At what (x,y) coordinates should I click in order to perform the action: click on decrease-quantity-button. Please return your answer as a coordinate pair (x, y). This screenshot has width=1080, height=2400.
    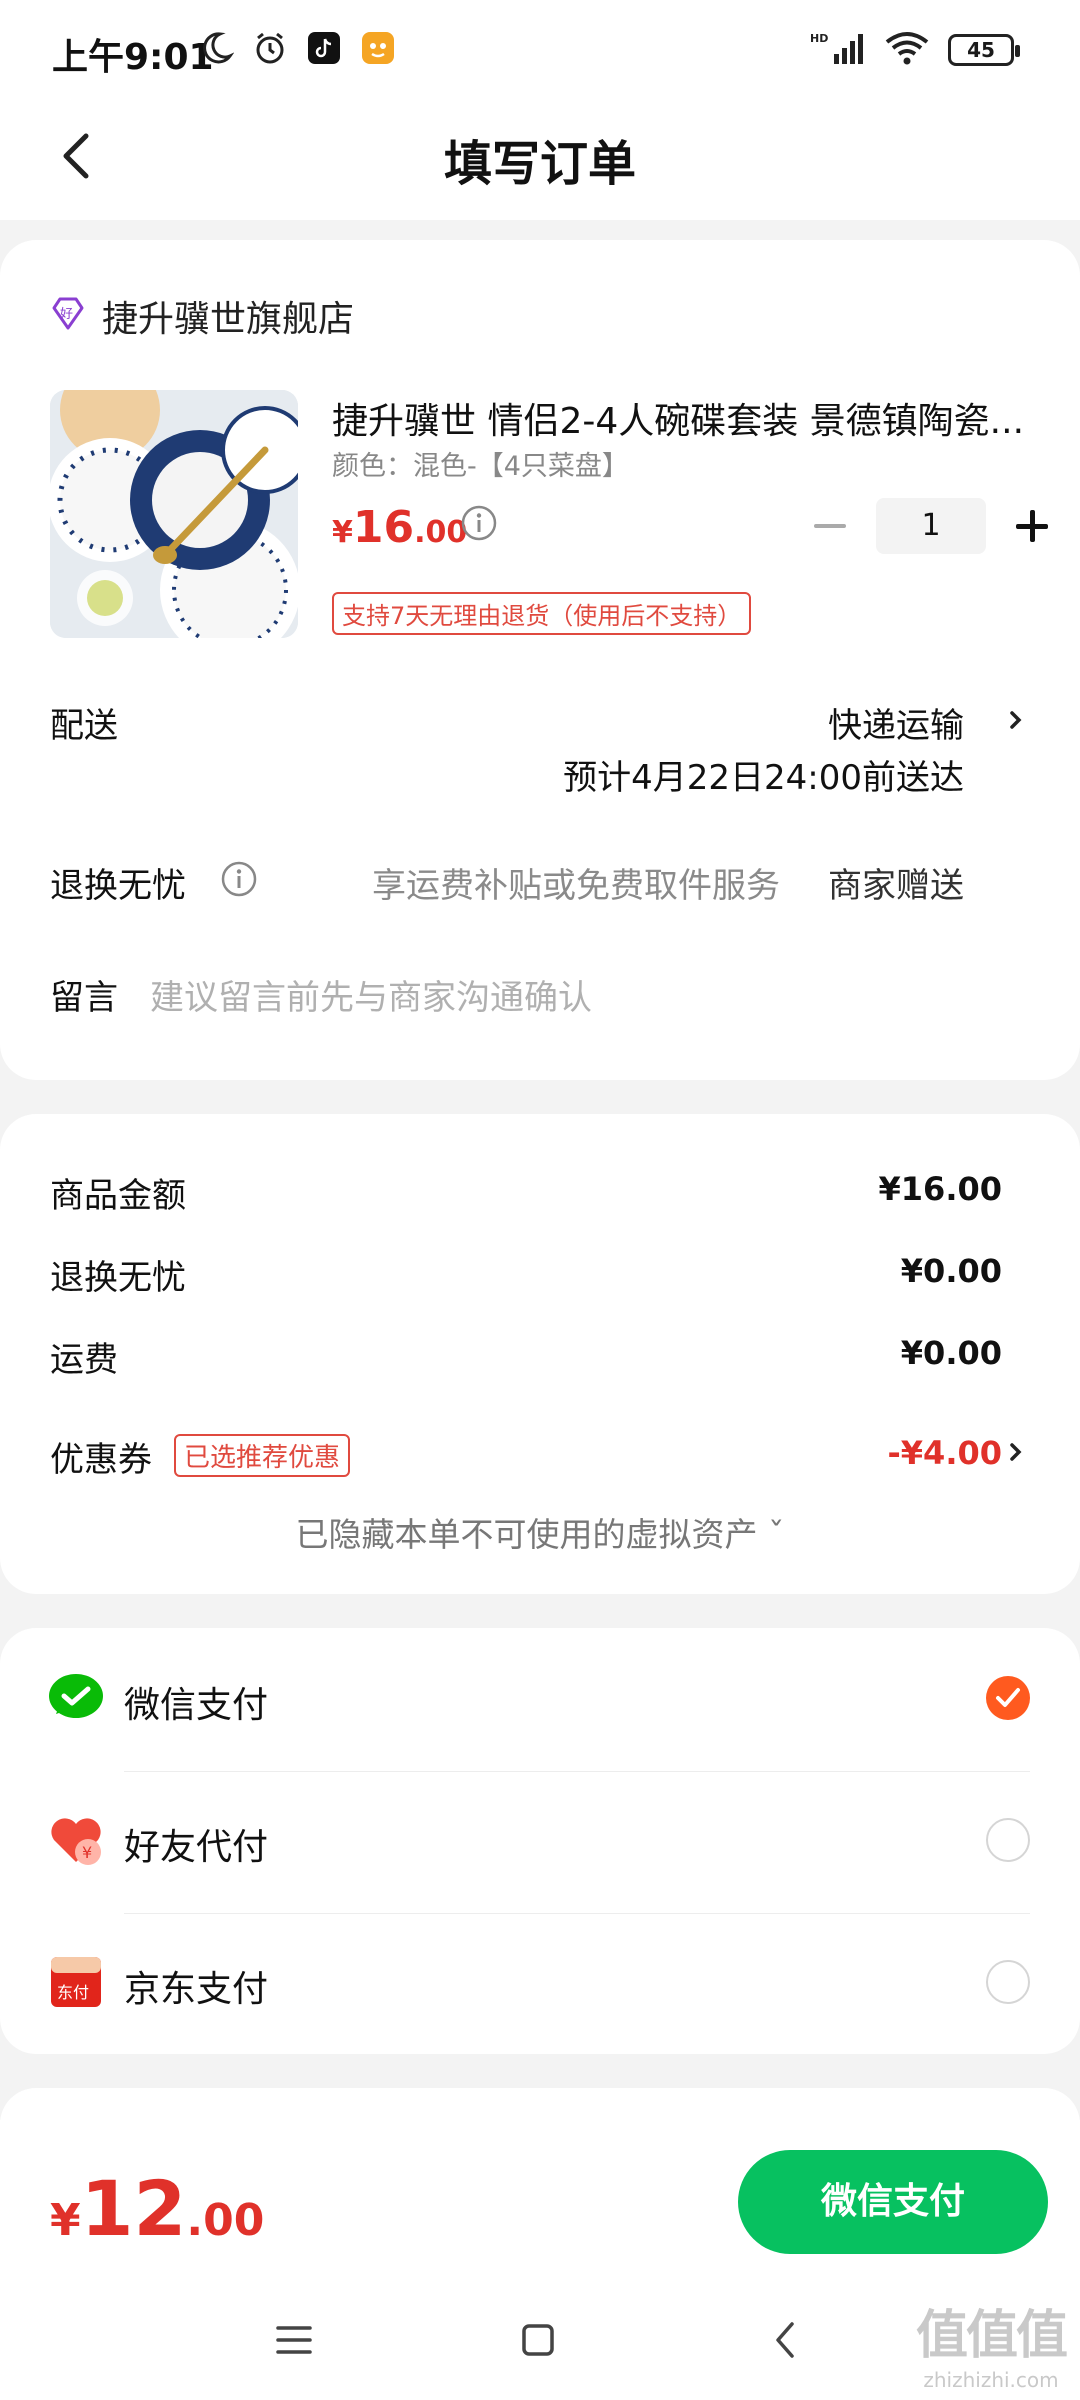
    Looking at the image, I should click on (830, 526).